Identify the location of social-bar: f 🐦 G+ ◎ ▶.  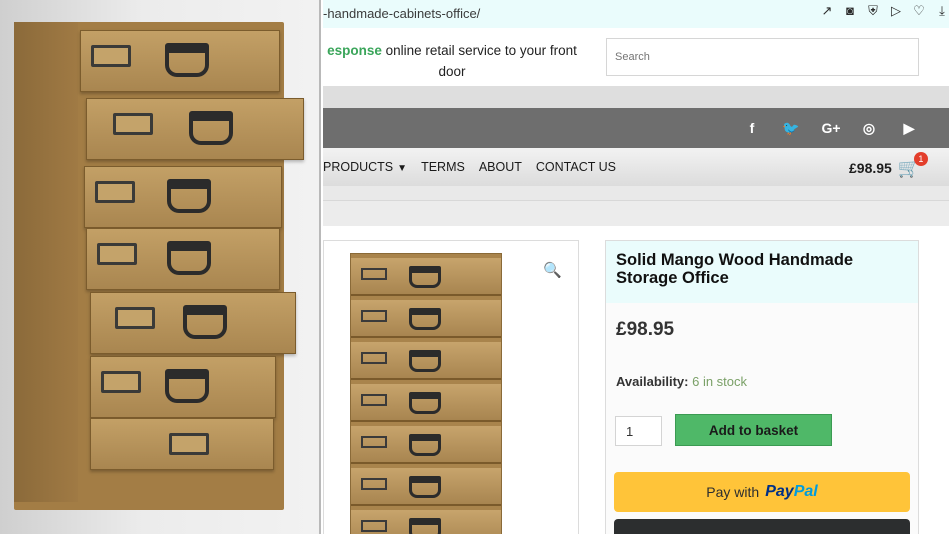
(636, 128).